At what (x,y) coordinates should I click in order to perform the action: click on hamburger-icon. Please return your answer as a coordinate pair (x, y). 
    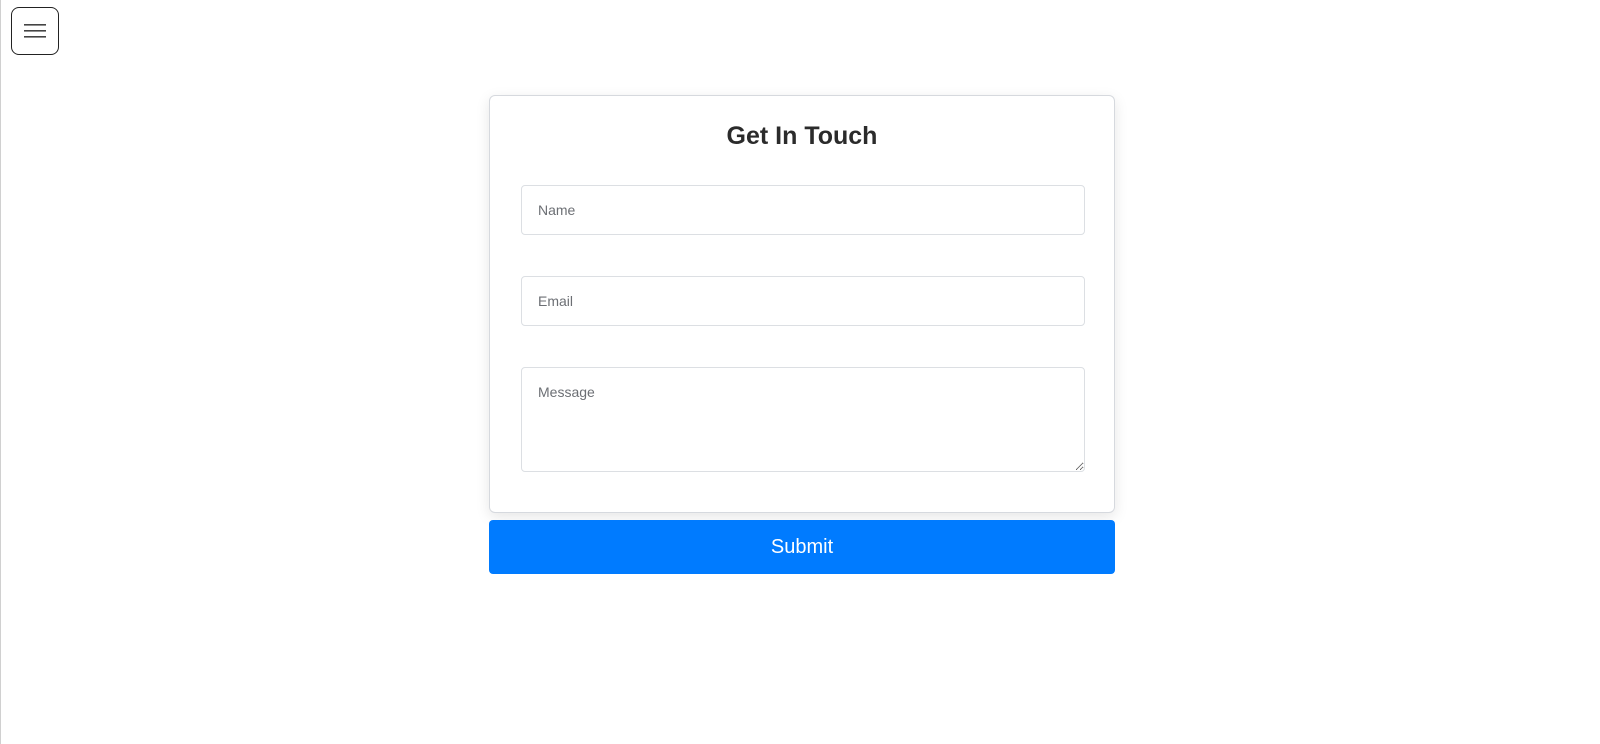
    Looking at the image, I should click on (35, 31).